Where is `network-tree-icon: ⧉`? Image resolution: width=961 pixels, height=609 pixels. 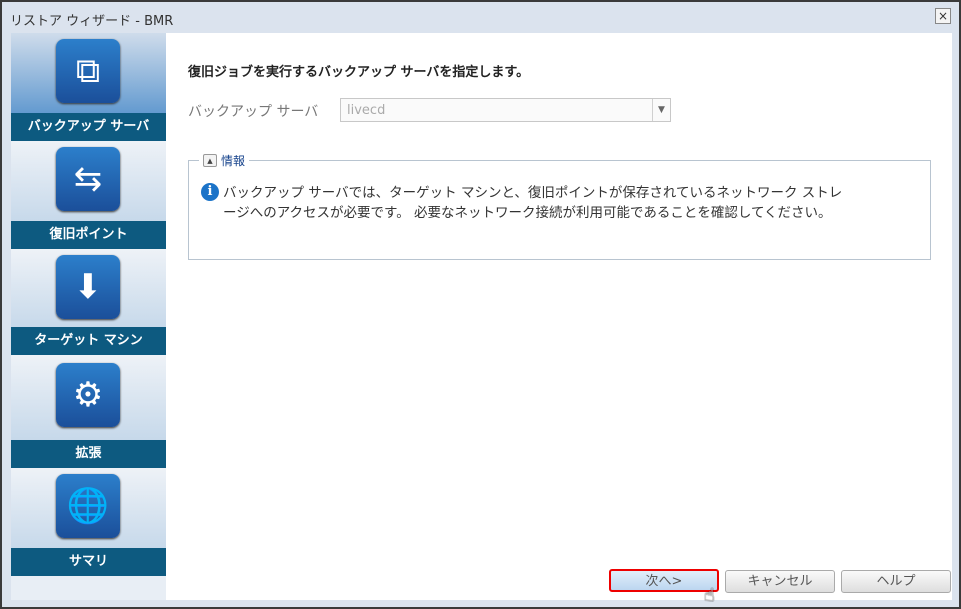 network-tree-icon: ⧉ is located at coordinates (88, 71).